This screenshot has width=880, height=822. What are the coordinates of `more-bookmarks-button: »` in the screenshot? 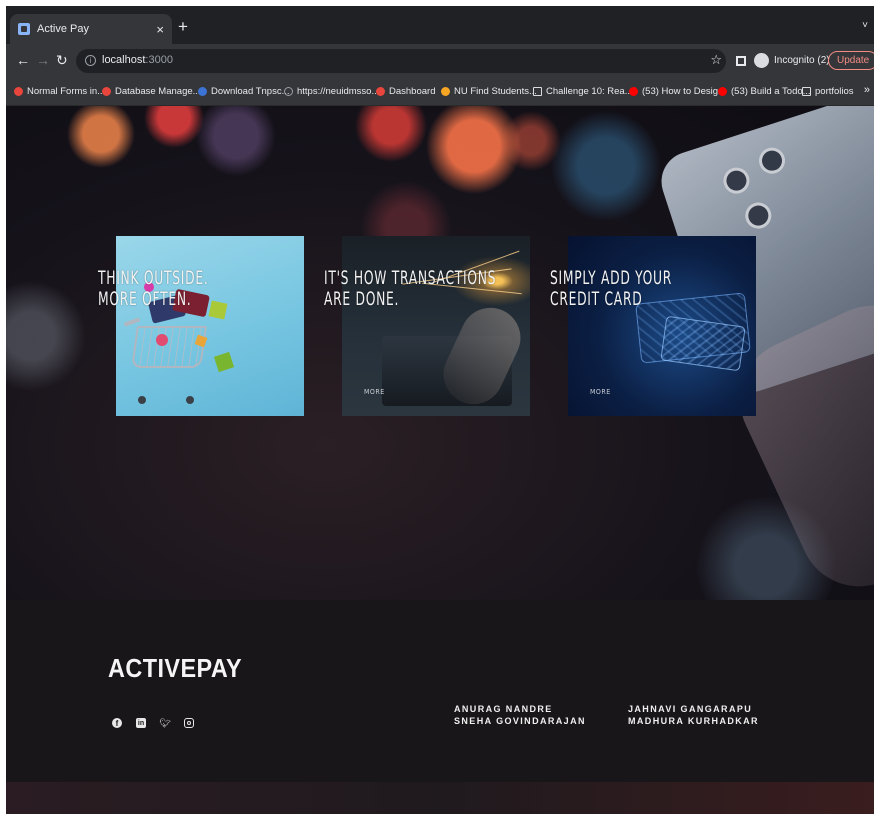 It's located at (867, 90).